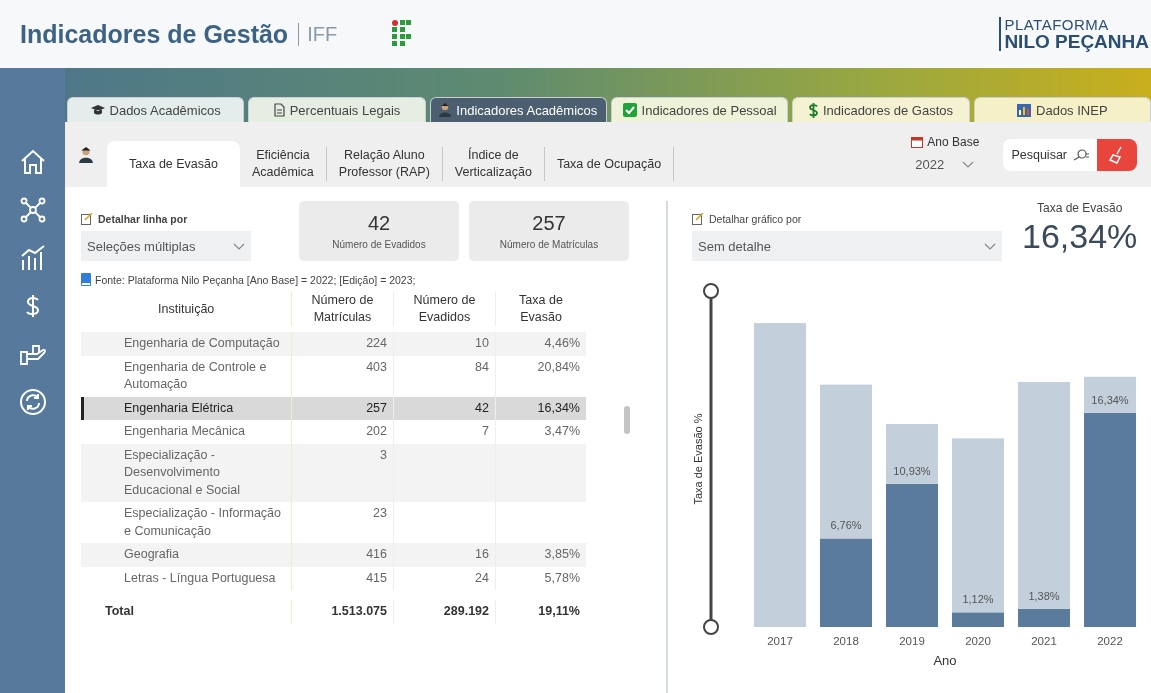 The width and height of the screenshot is (1151, 693). I want to click on table-cell: Engenharia Mecânica, so click(184, 431).